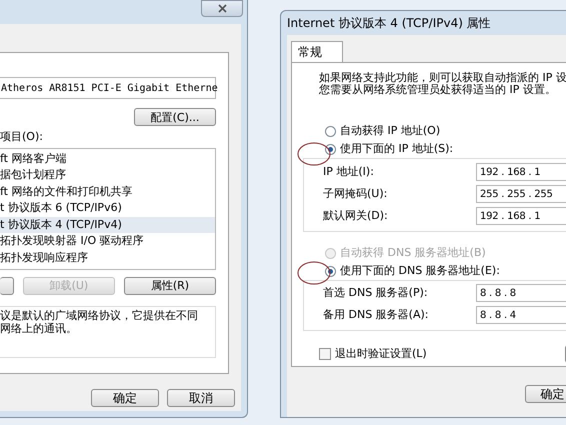 This screenshot has width=566, height=425. What do you see at coordinates (107, 175) in the screenshot?
I see `list-item: 据包计划程序` at bounding box center [107, 175].